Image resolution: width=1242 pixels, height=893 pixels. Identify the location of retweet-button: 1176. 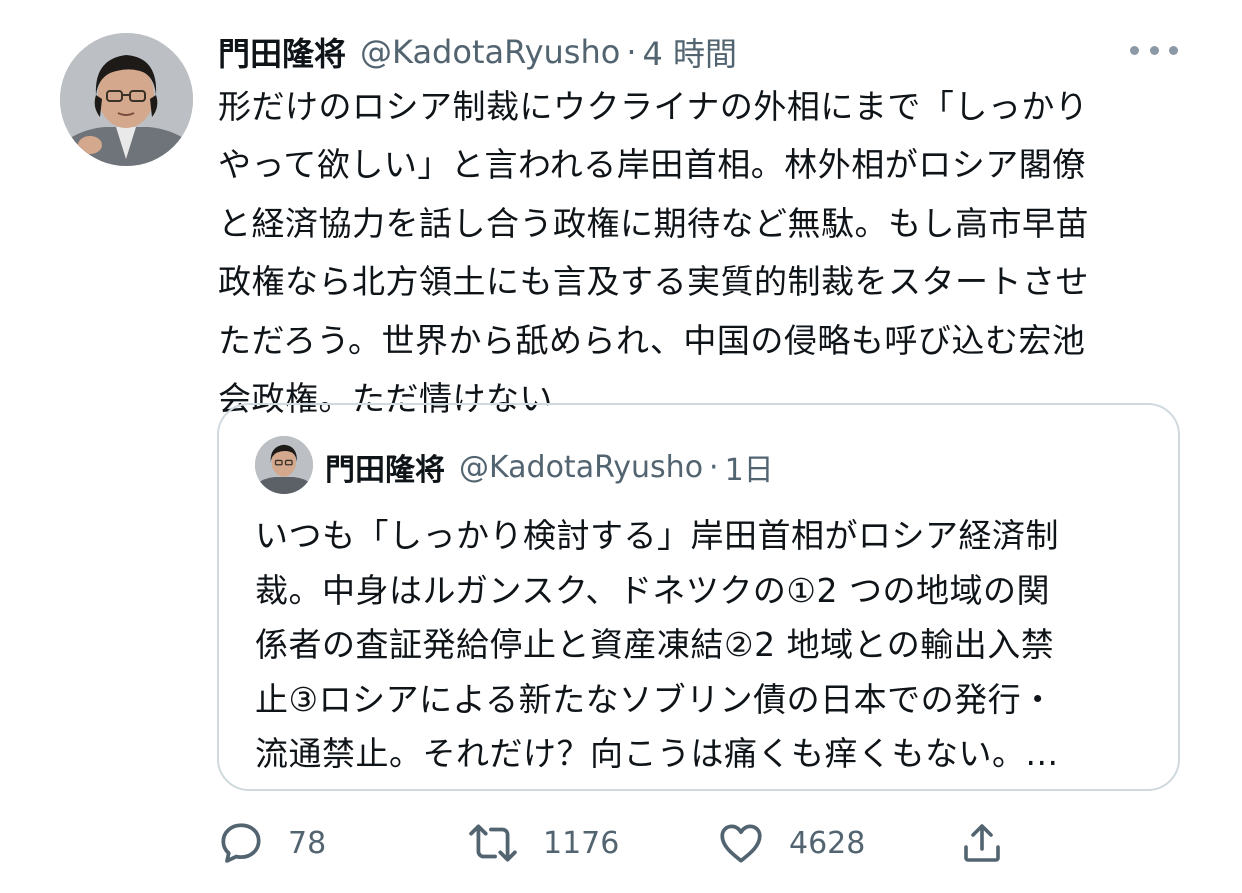
(542, 843).